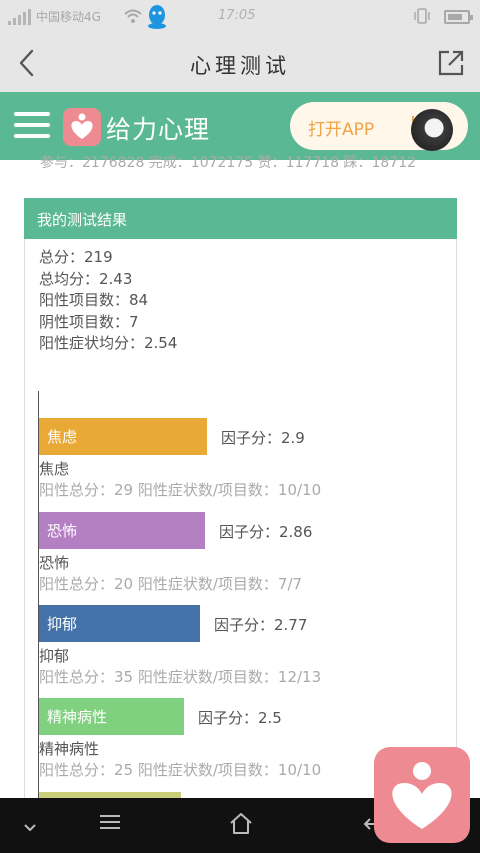  I want to click on title-bar: 心理测试, so click(240, 63).